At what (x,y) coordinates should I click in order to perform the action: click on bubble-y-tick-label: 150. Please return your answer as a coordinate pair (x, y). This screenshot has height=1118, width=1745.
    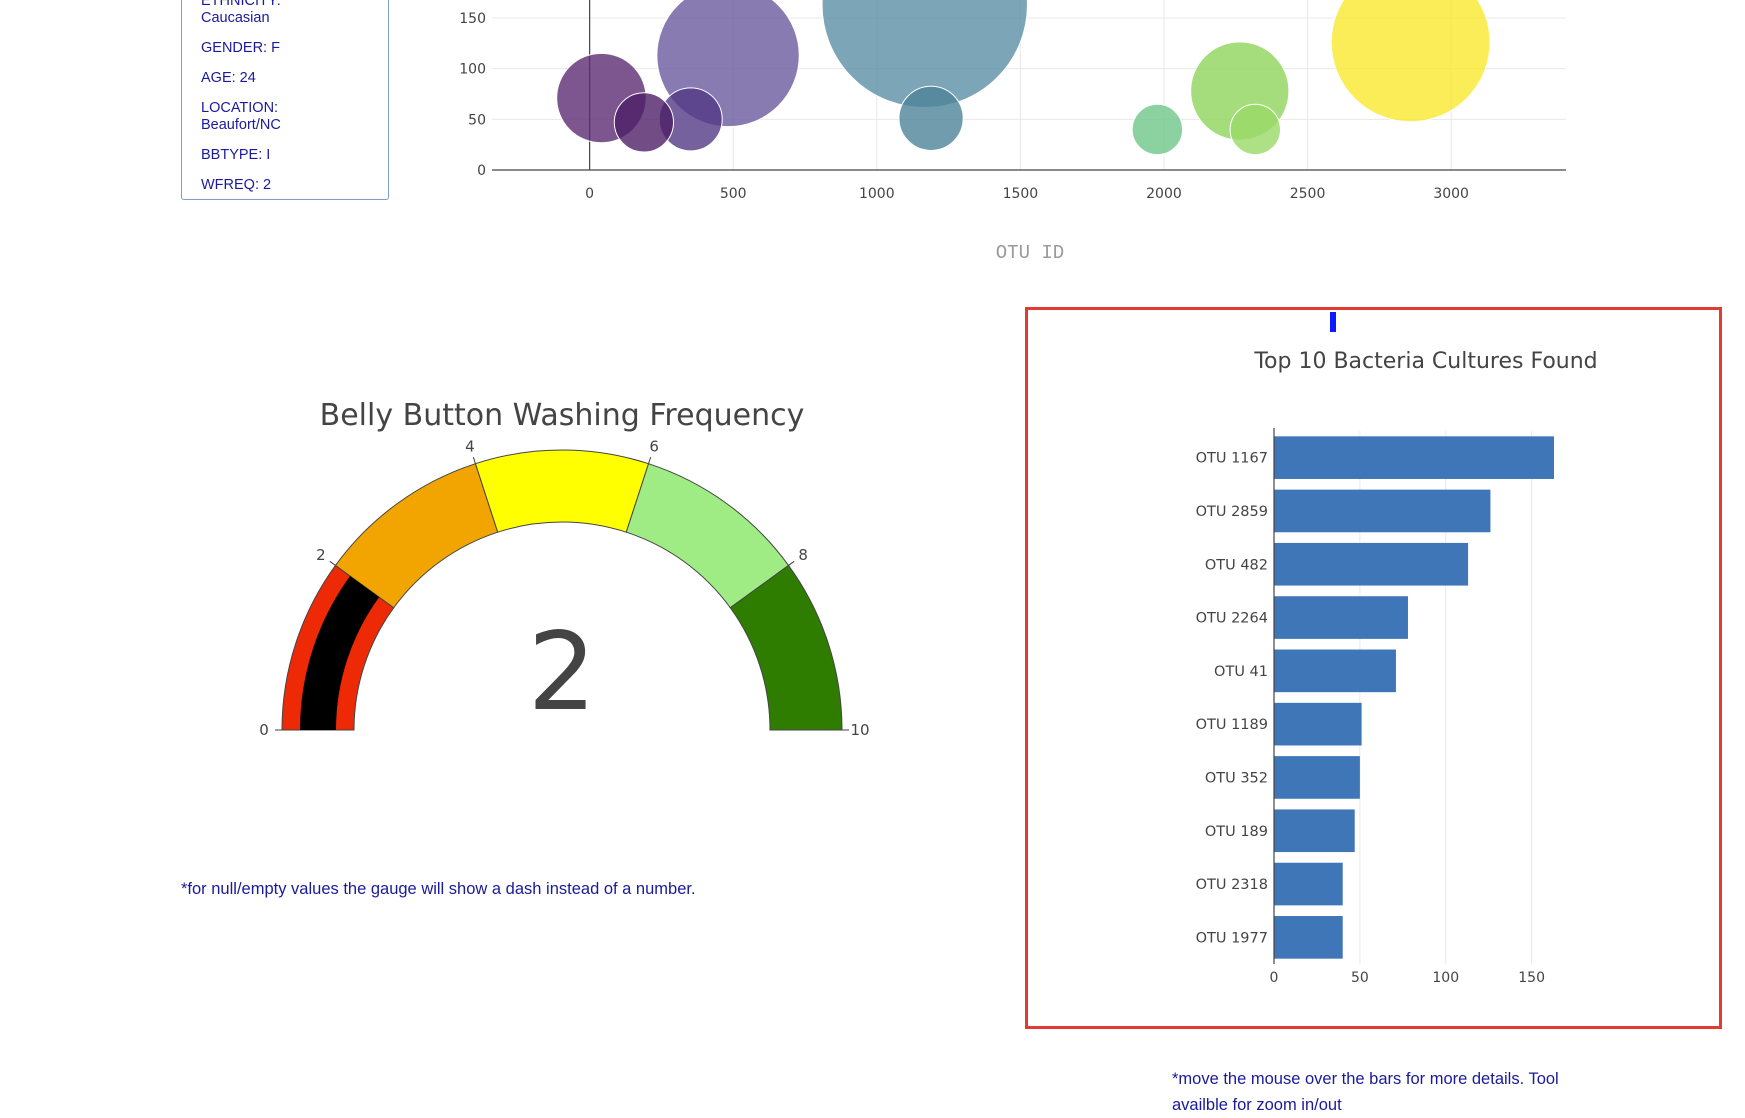
    Looking at the image, I should click on (472, 19).